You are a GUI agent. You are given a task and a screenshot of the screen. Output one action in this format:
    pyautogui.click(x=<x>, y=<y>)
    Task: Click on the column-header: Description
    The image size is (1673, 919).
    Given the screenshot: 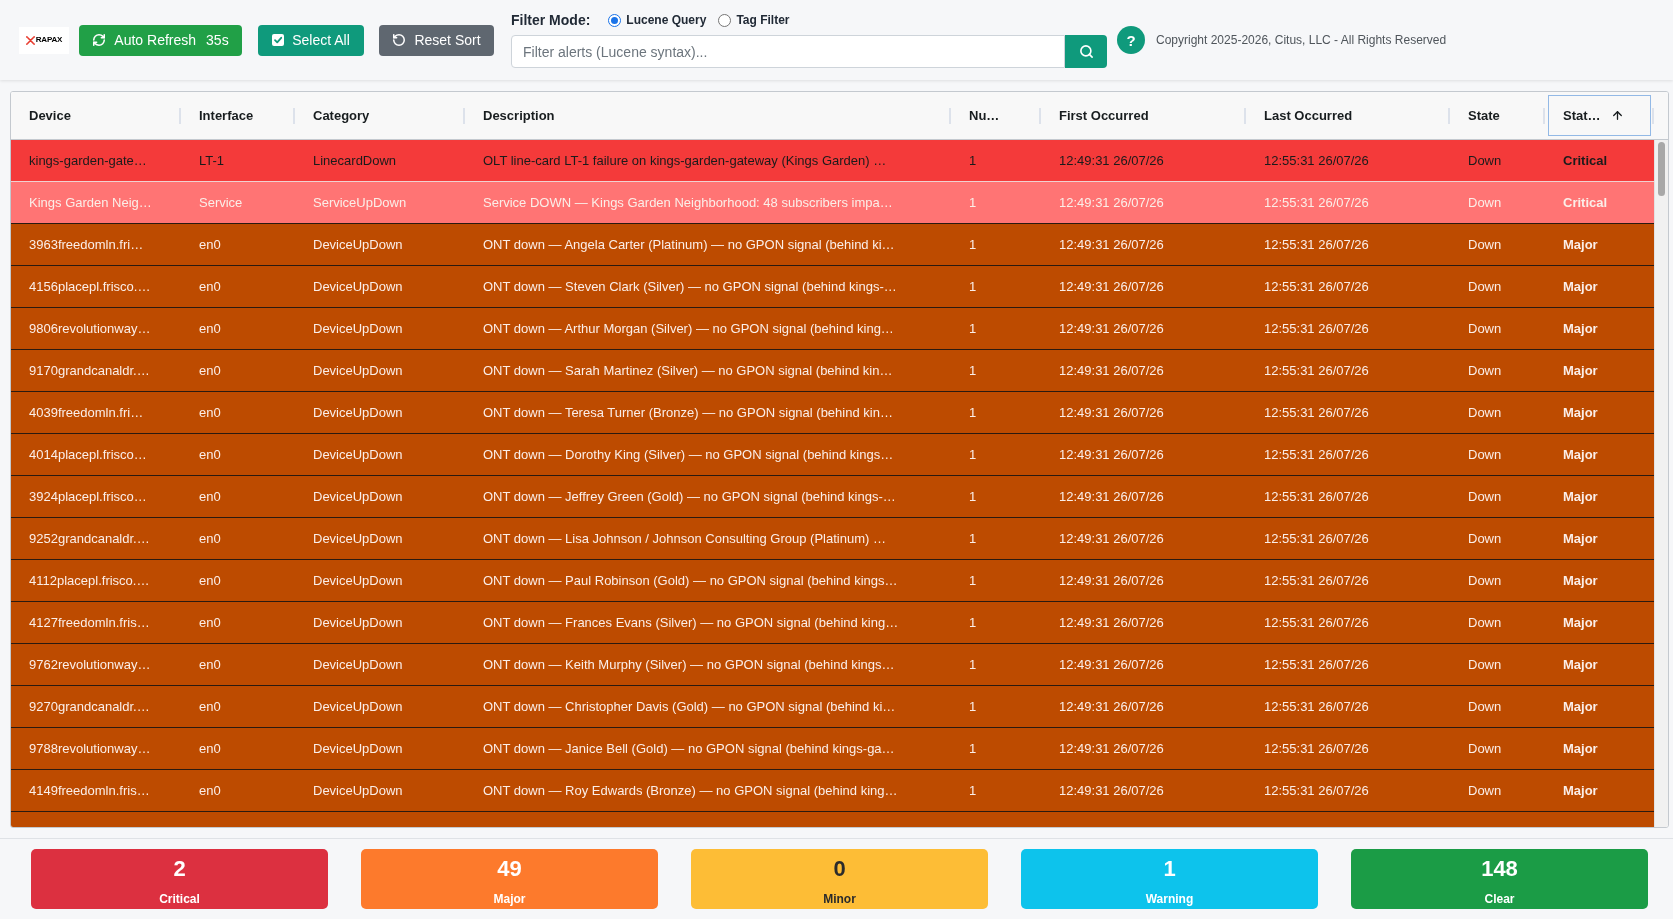 What is the action you would take?
    pyautogui.click(x=708, y=115)
    